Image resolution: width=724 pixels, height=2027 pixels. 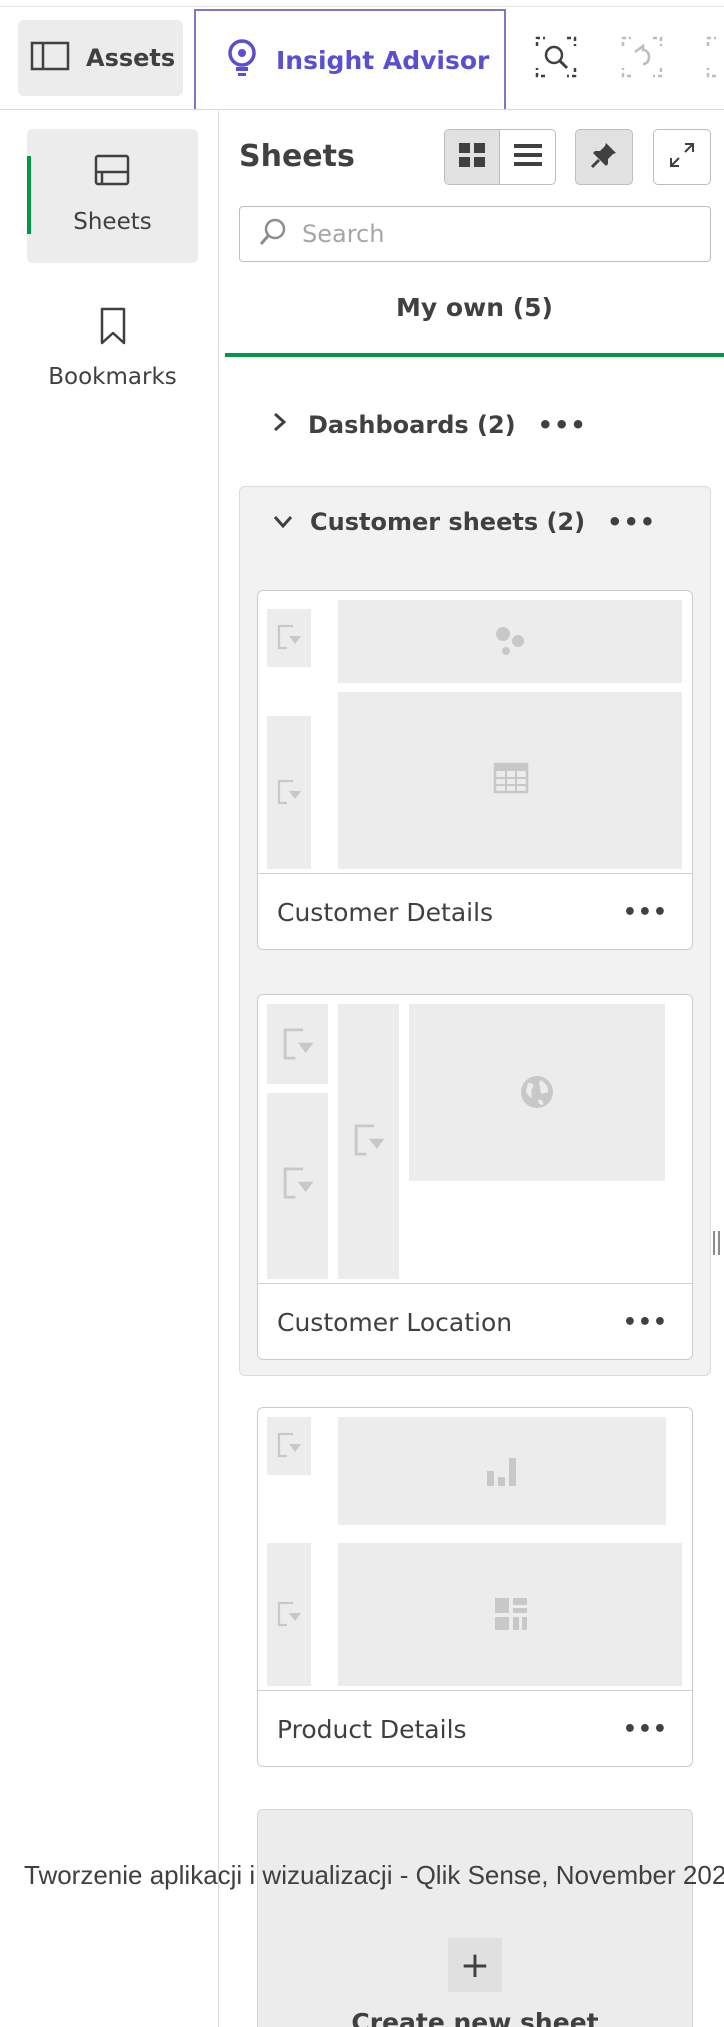 I want to click on sheet-card-footer: Product Details •••, so click(x=475, y=1728).